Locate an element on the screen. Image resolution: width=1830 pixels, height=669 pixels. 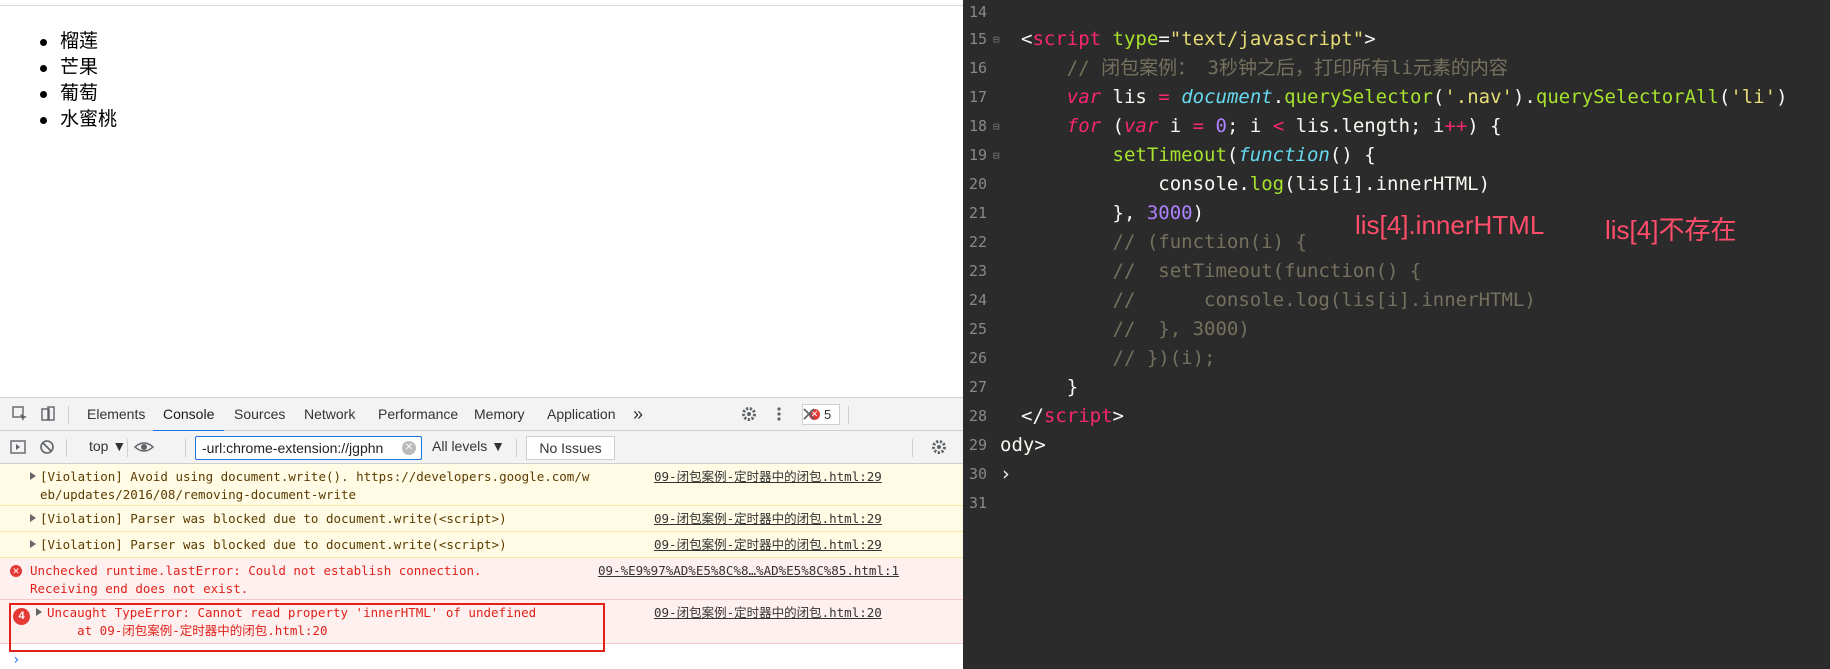
code-line: </script> is located at coordinates (1072, 416).